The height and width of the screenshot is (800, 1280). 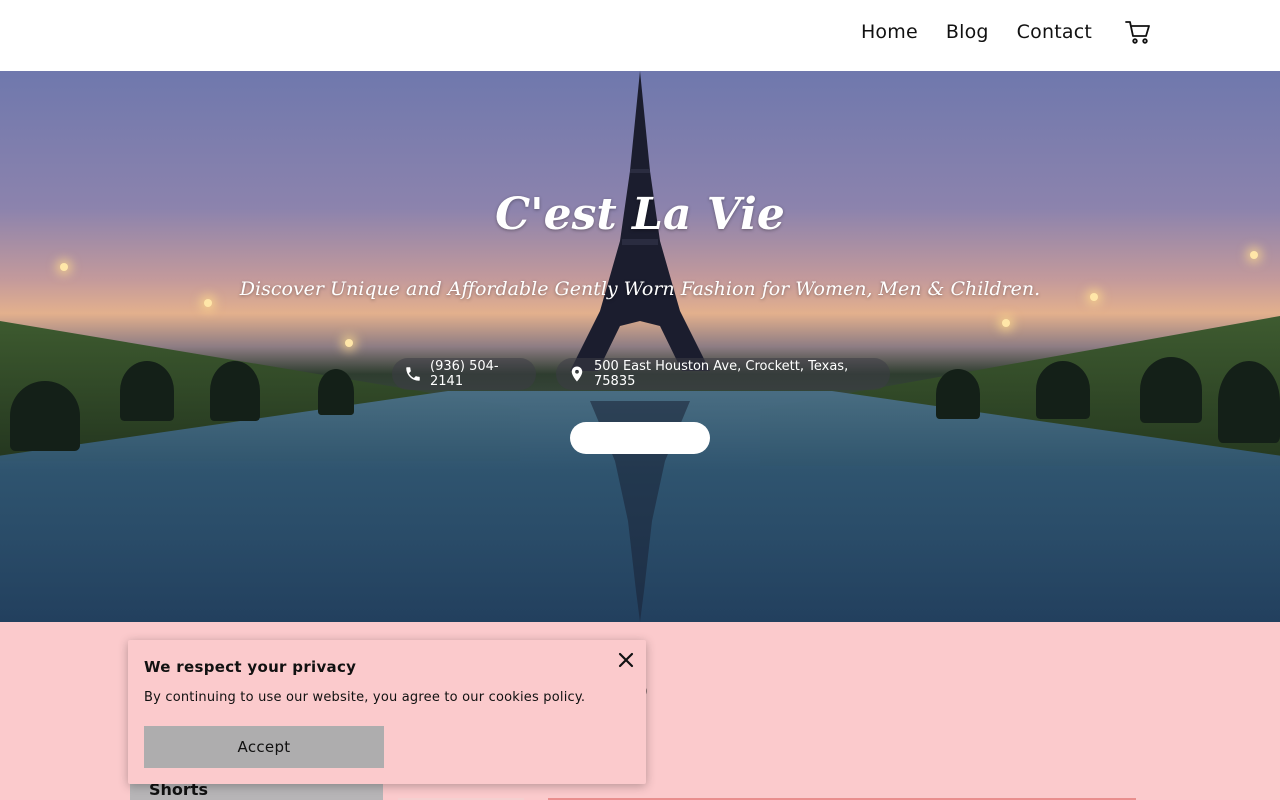 I want to click on phone-icon, so click(x=413, y=374).